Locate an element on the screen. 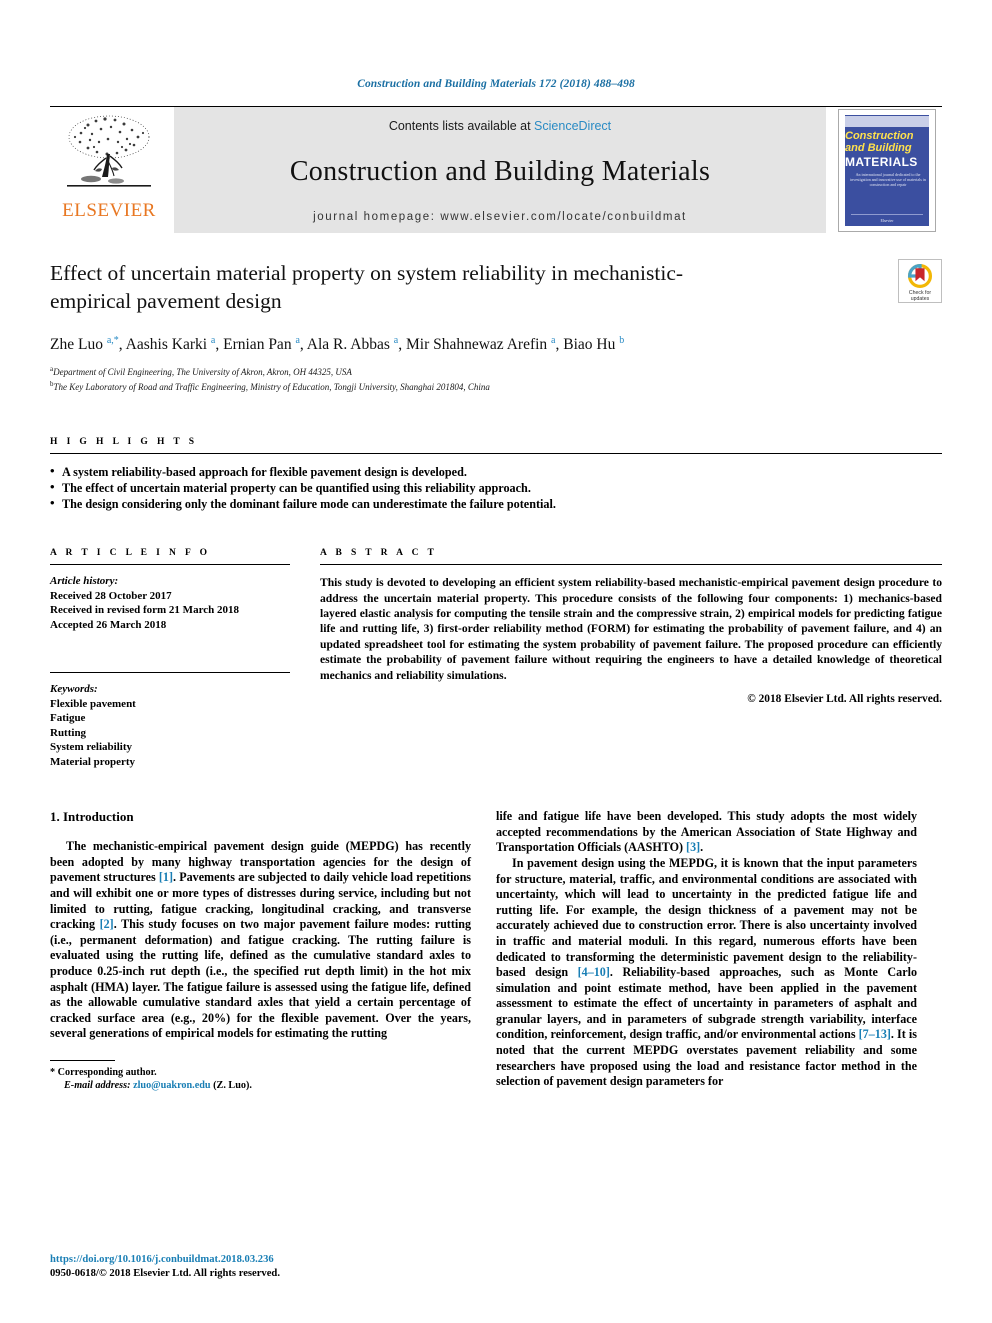 The height and width of the screenshot is (1323, 992). article-history-received: Received 28 October 2017 is located at coordinates (111, 595).